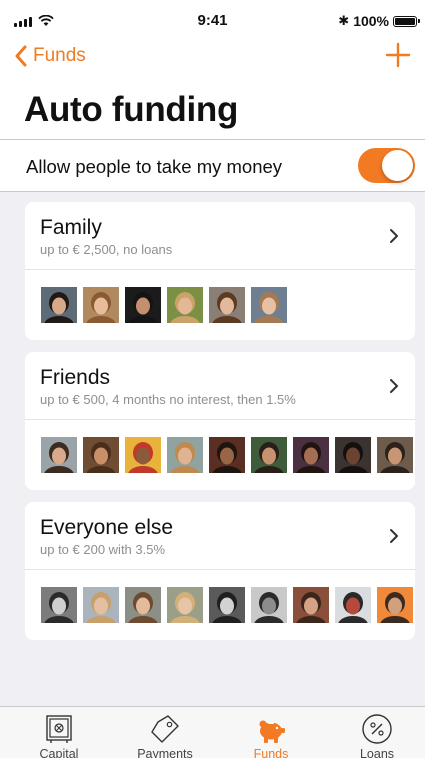  Describe the element at coordinates (406, 21) in the screenshot. I see `battery-icon` at that location.